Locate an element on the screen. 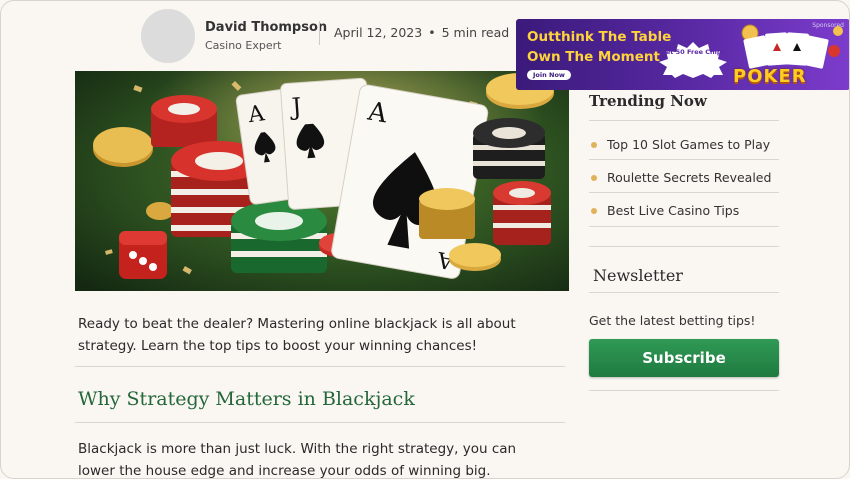 The image size is (850, 479). ad-headline: Own The Moment is located at coordinates (593, 57).